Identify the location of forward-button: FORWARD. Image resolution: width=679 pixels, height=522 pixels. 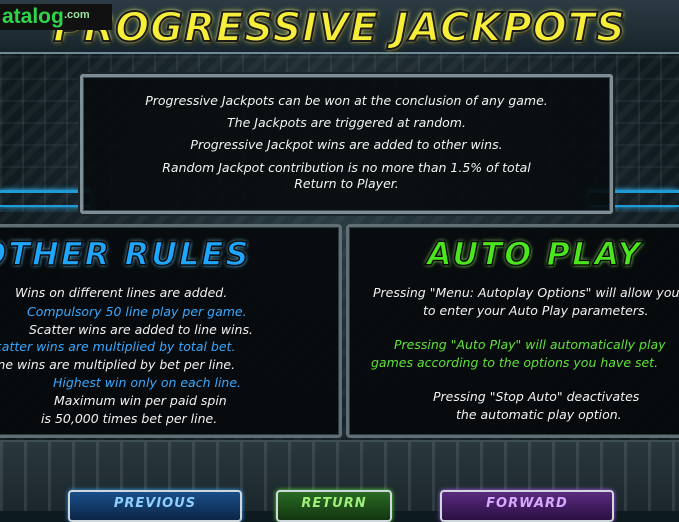
(527, 506).